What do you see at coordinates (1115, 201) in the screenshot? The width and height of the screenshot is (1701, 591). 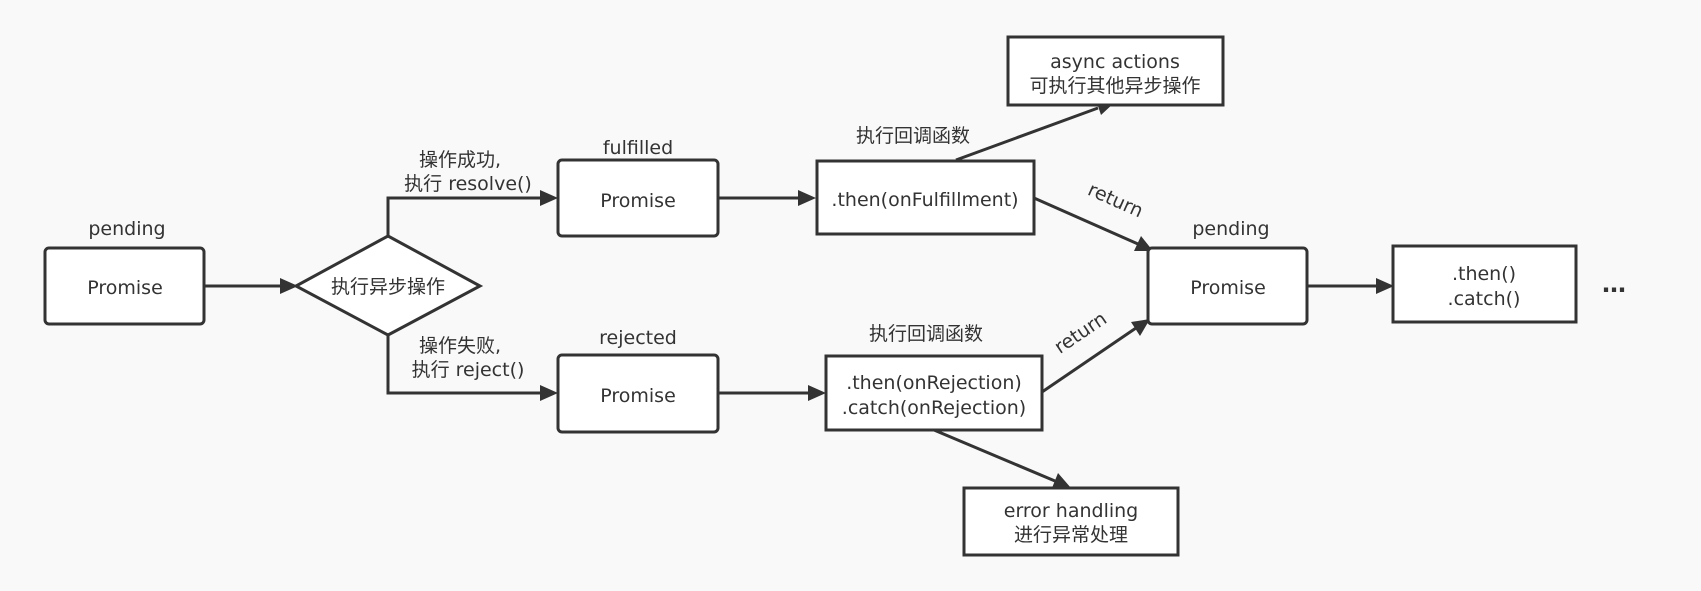 I see `label-return-top: return` at bounding box center [1115, 201].